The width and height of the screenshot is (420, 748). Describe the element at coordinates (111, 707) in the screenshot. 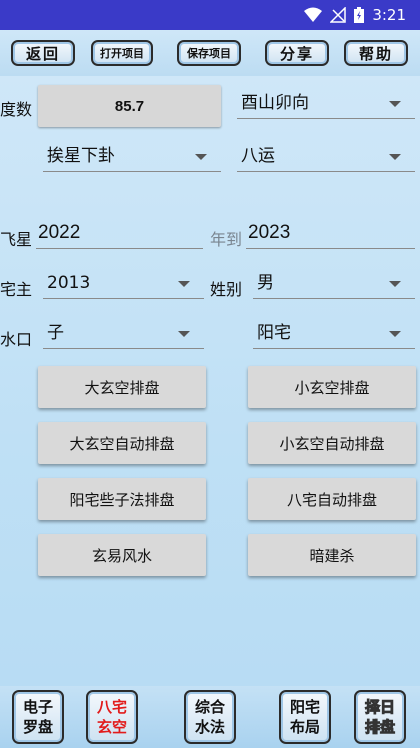

I see `nav-bazhai-line1: 八宅` at that location.